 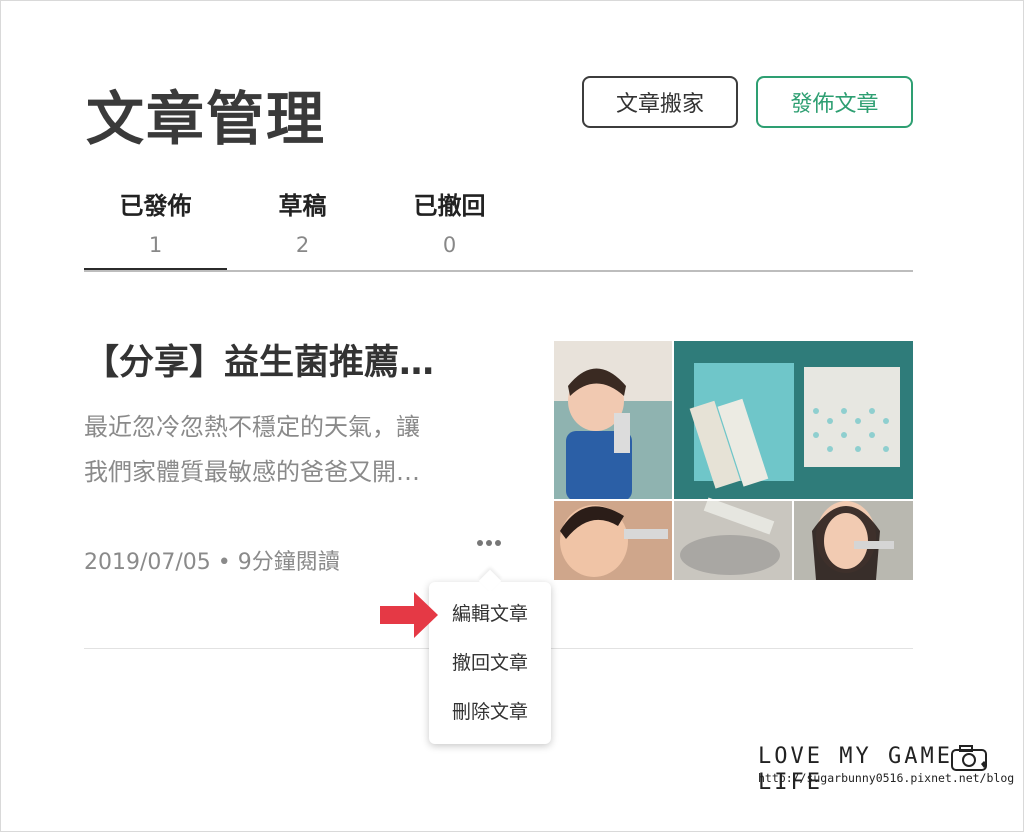 I want to click on tab-retracted: 已撤回 0, so click(x=449, y=226).